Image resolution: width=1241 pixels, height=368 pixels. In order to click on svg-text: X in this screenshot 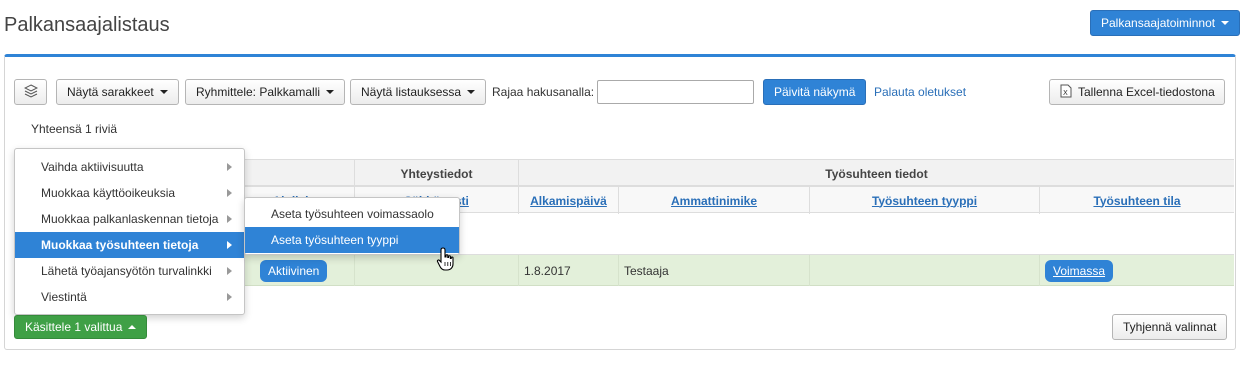, I will do `click(1065, 93)`.